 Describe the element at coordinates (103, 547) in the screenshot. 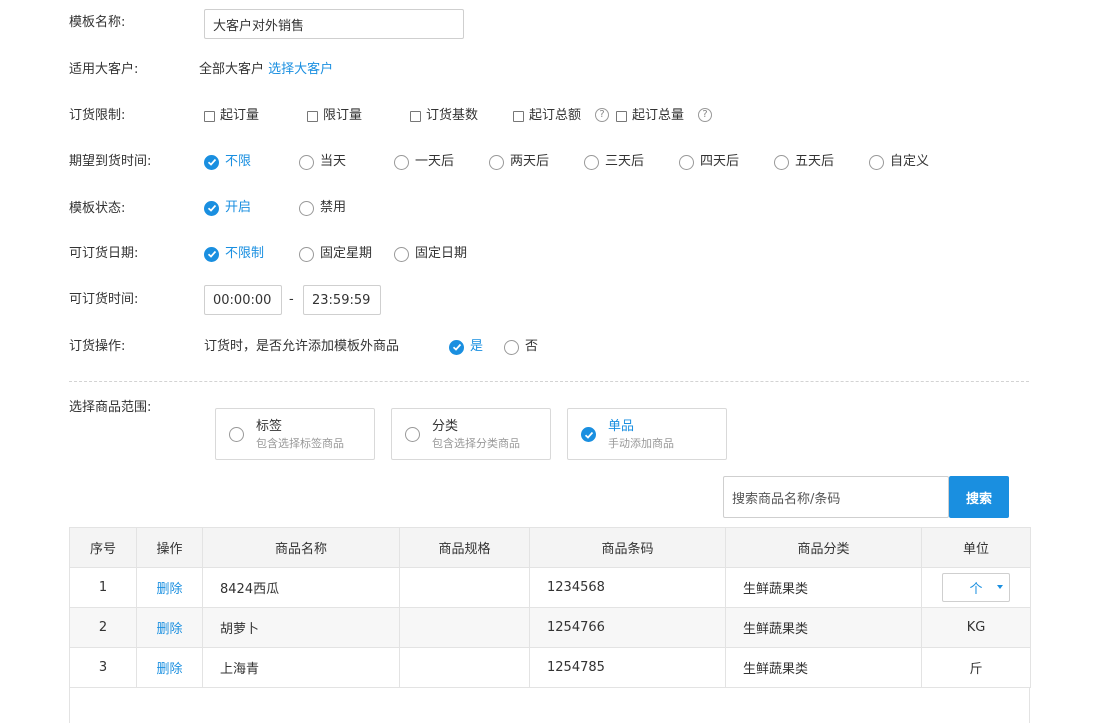

I see `col-header-no: 序号` at that location.